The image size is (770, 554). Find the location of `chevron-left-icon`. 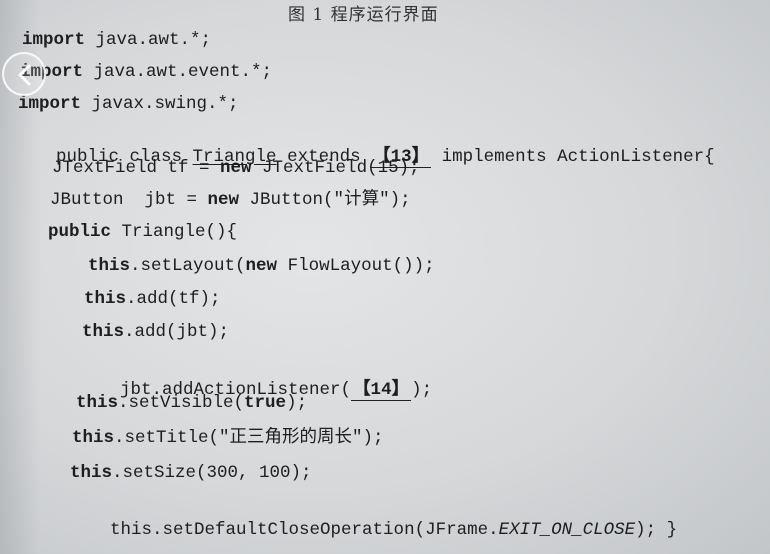

chevron-left-icon is located at coordinates (24, 75).